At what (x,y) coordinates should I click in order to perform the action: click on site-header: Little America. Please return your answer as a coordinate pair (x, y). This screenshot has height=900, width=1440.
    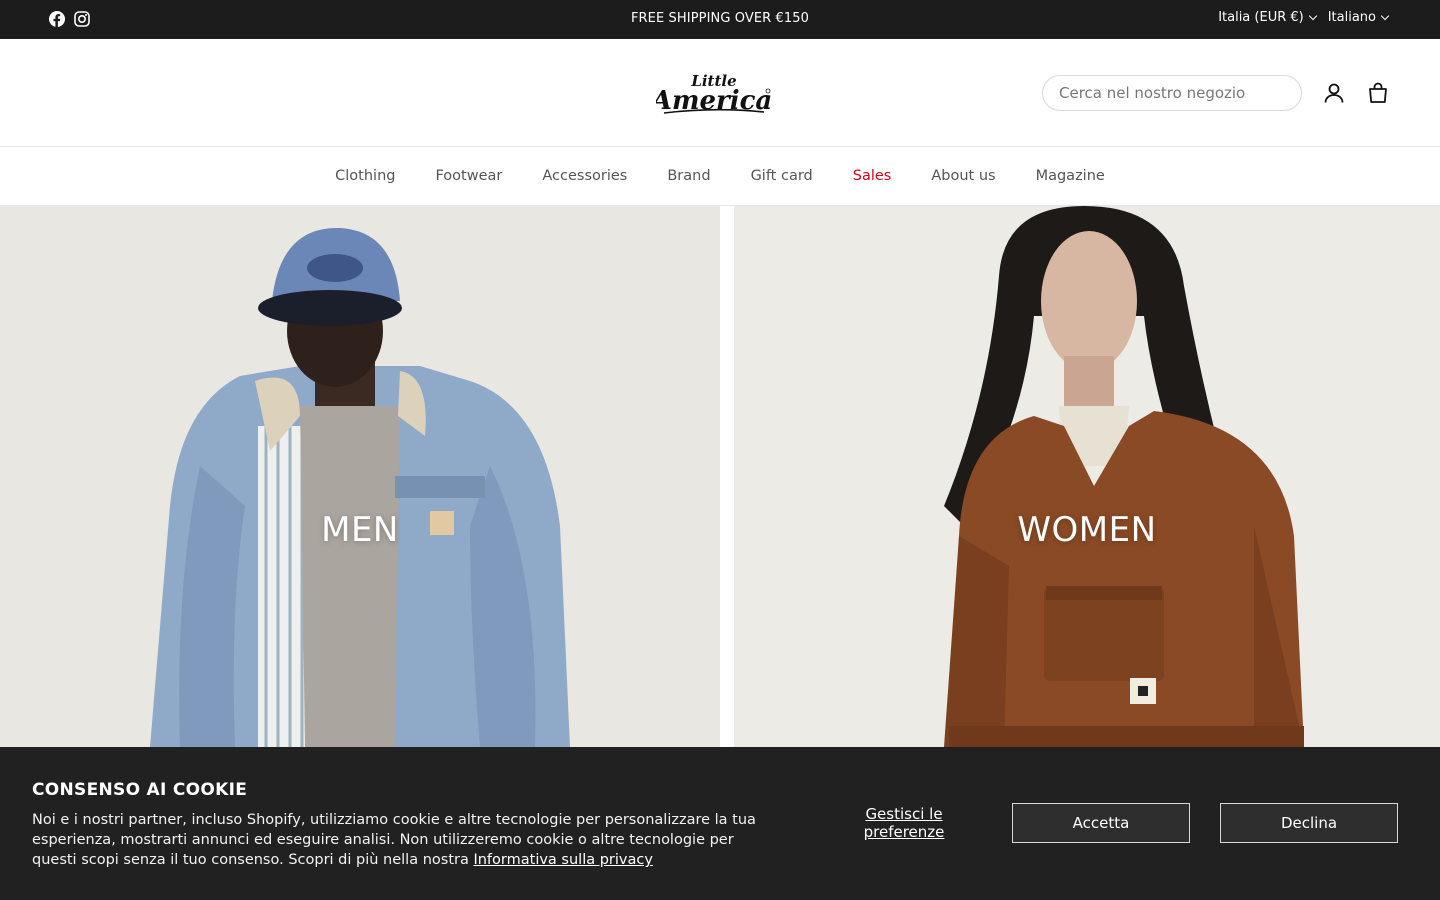
    Looking at the image, I should click on (720, 93).